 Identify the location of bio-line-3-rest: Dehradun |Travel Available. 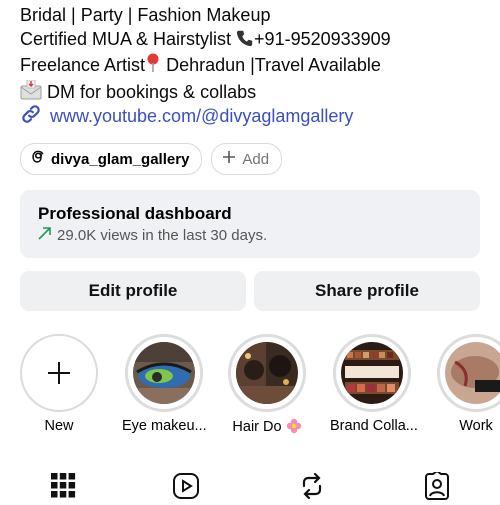
(271, 65).